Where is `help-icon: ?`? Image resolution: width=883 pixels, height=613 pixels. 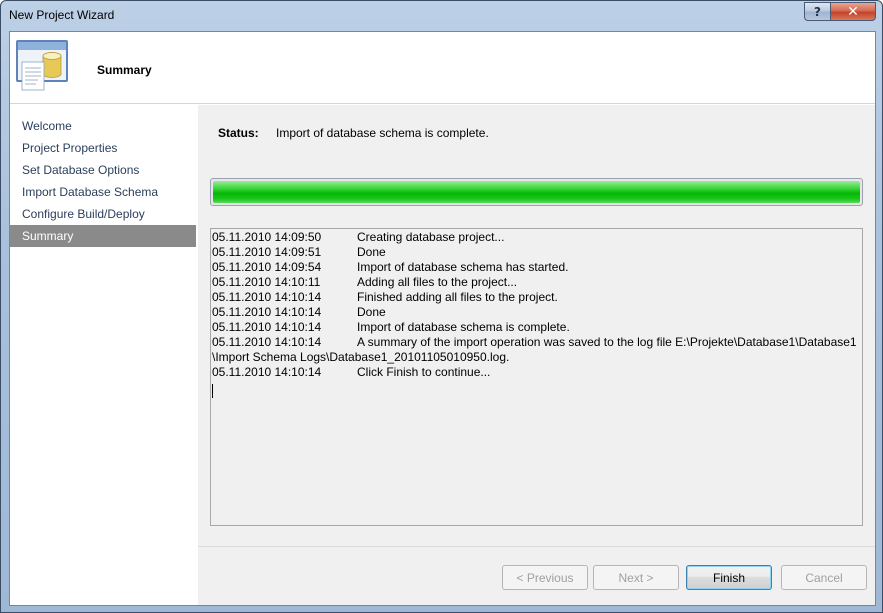
help-icon: ? is located at coordinates (817, 11).